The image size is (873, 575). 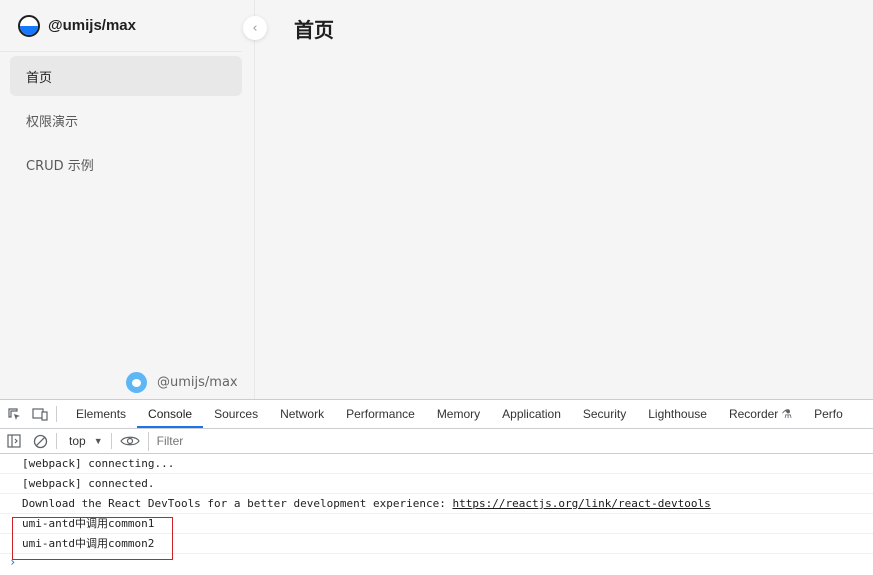 I want to click on tab-recorder: Recorder ⚗, so click(x=760, y=414).